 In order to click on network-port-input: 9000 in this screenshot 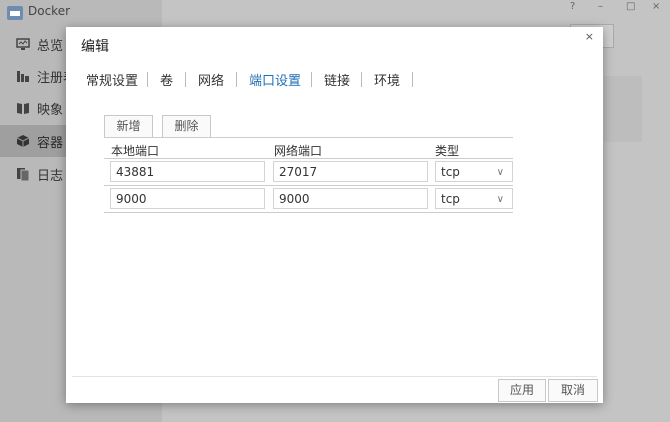, I will do `click(350, 198)`.